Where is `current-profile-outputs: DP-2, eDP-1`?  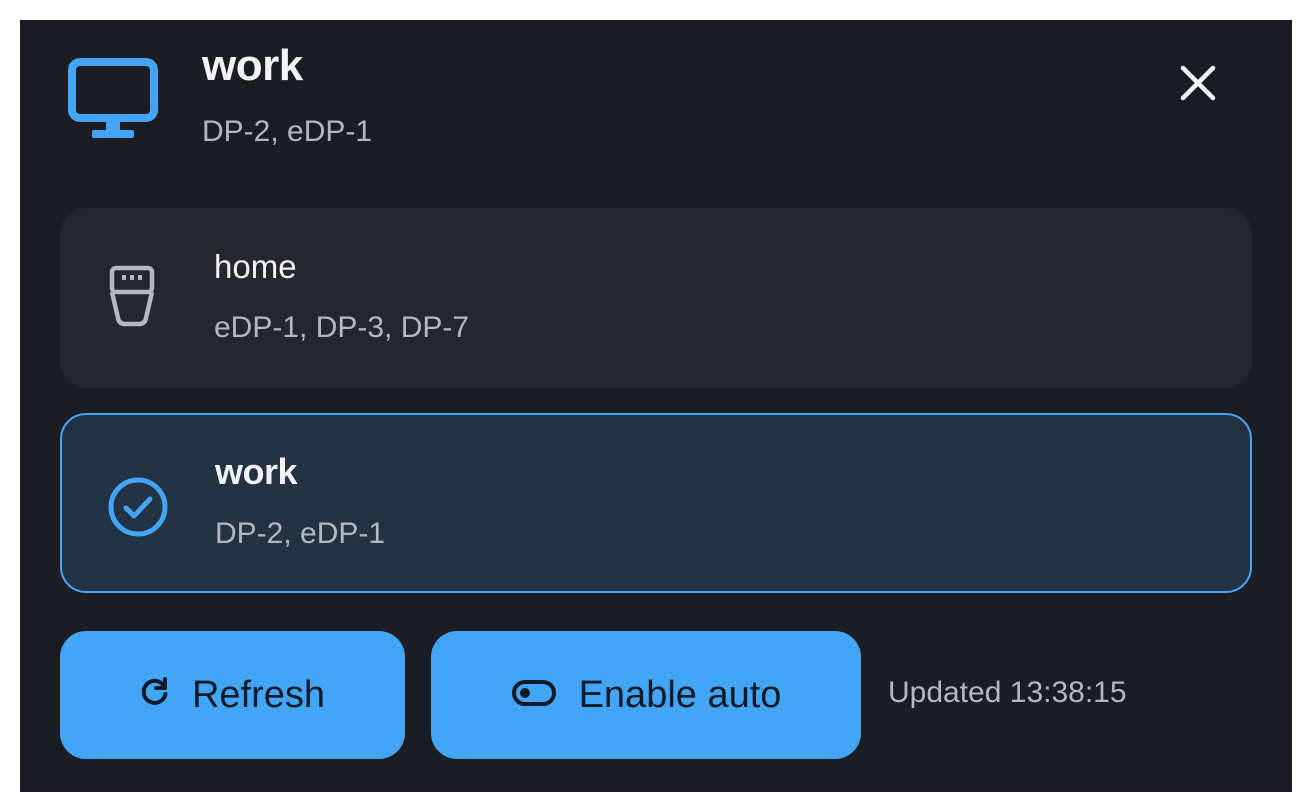
current-profile-outputs: DP-2, eDP-1 is located at coordinates (287, 131).